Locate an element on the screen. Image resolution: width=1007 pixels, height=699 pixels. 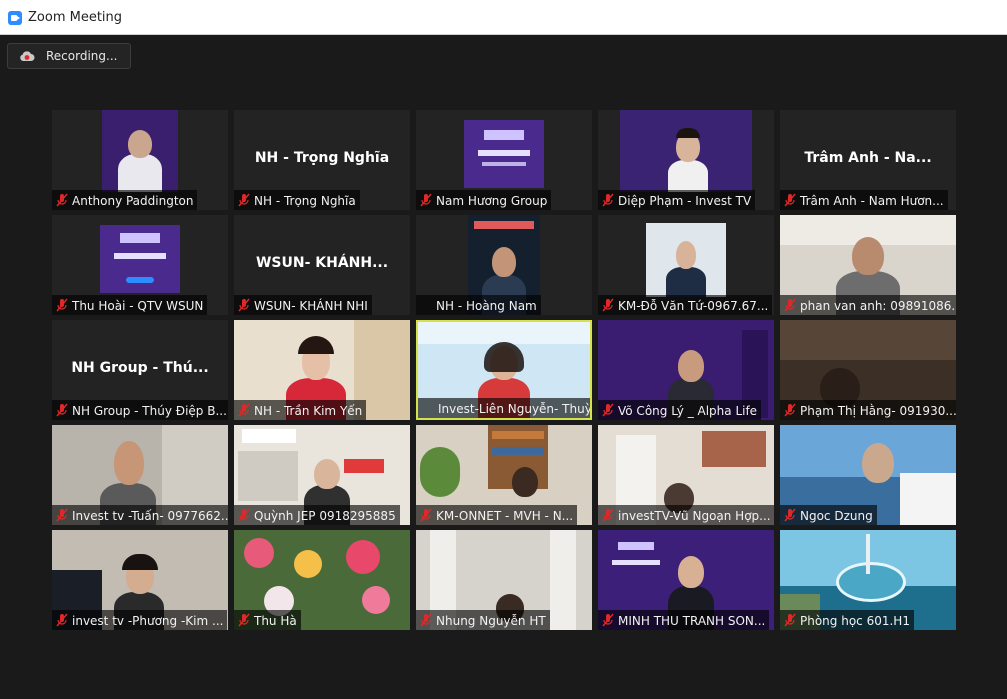
participant-tile: Nhung Nguyễn HT is located at coordinates (504, 580).